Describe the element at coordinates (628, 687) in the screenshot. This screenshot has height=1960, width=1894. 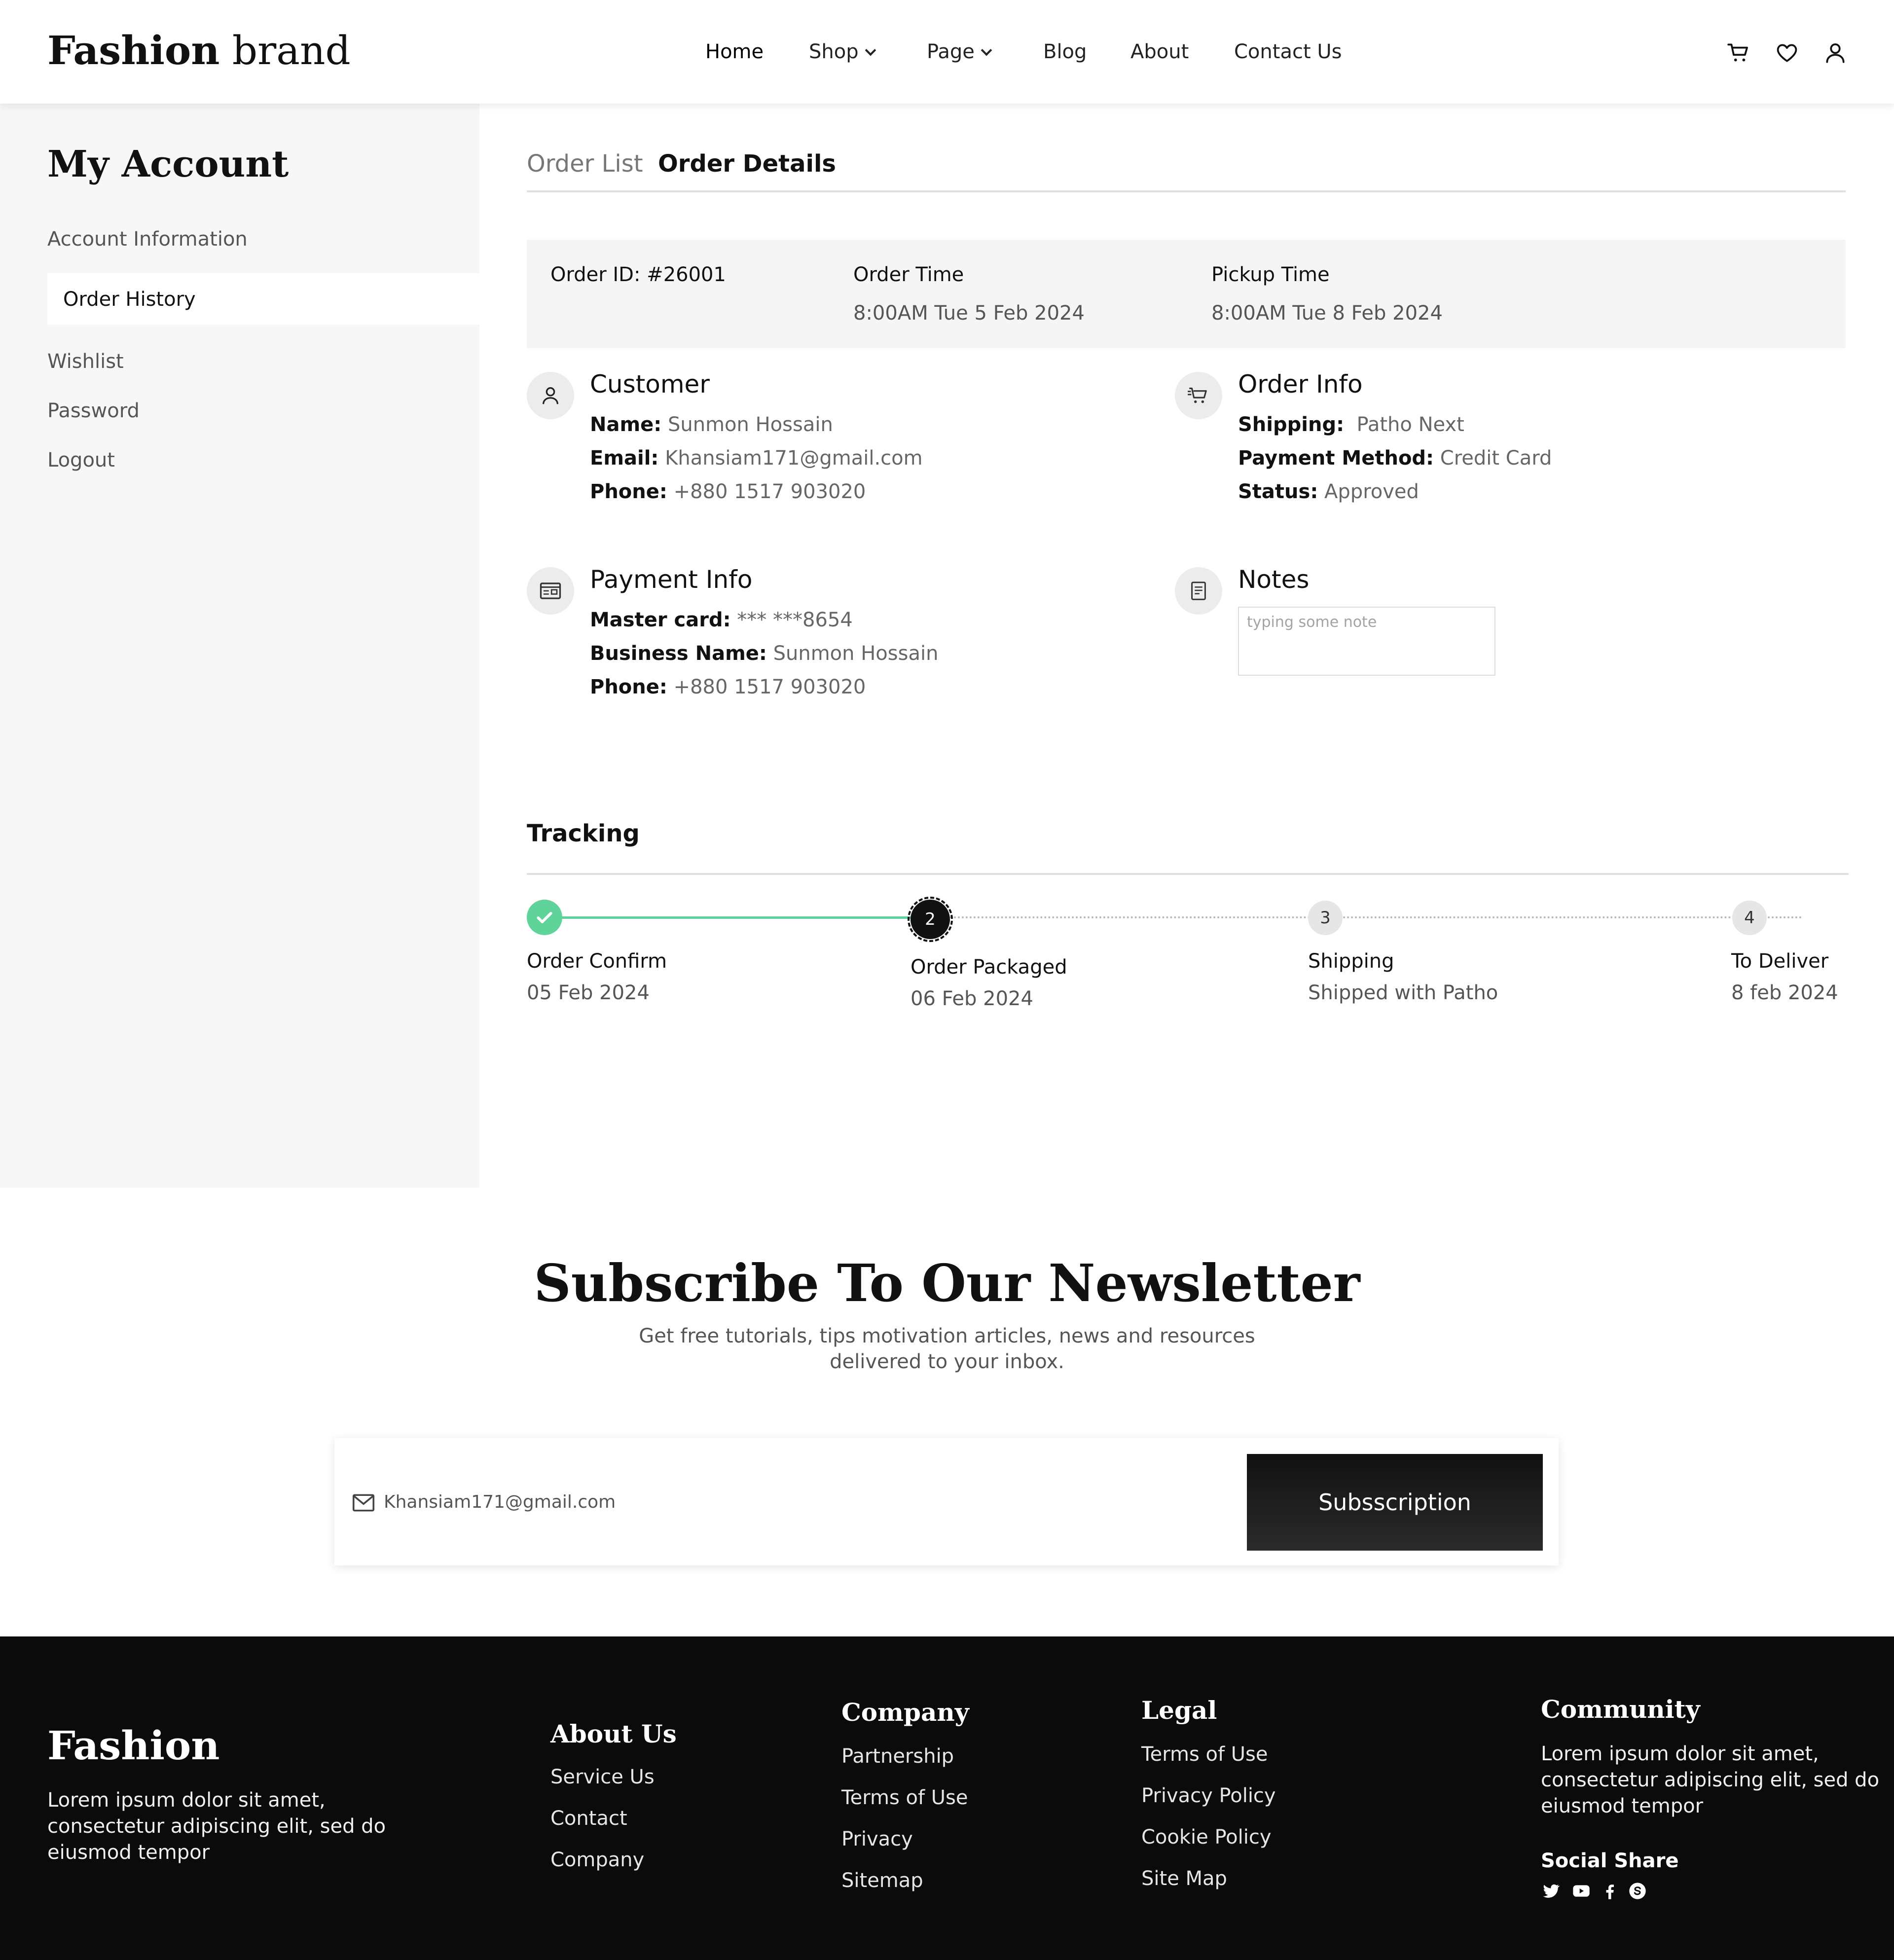
I see `payment-phone-label: Phone:` at that location.